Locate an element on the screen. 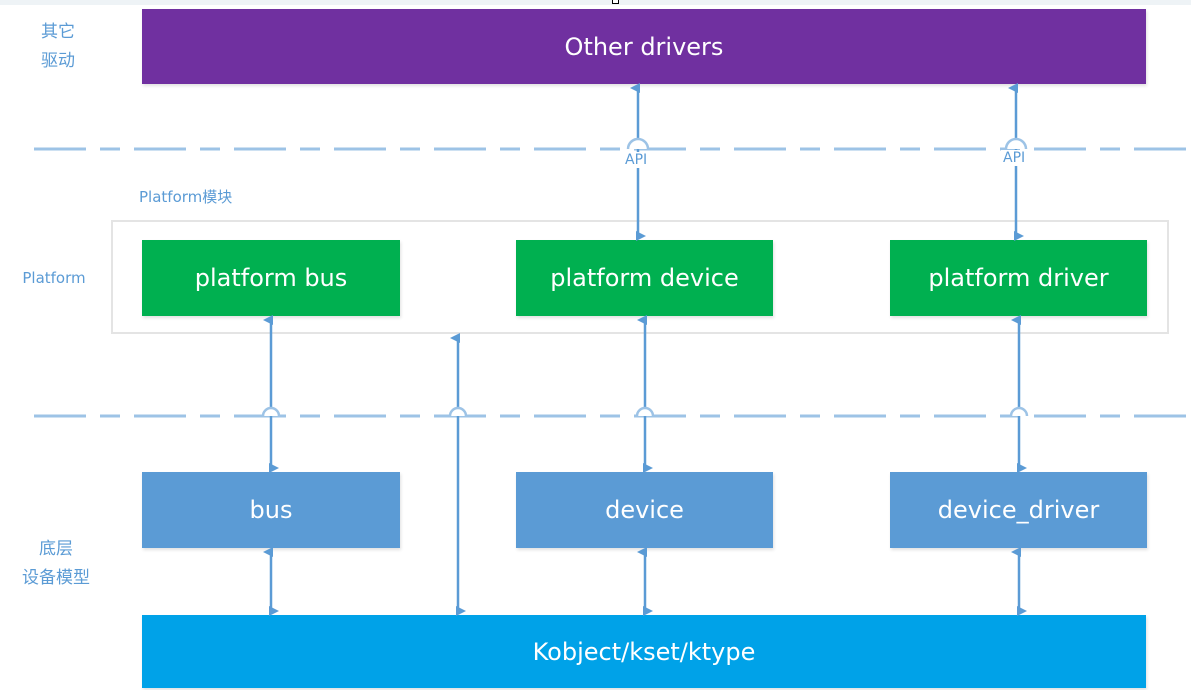  api-label-left: API is located at coordinates (636, 160).